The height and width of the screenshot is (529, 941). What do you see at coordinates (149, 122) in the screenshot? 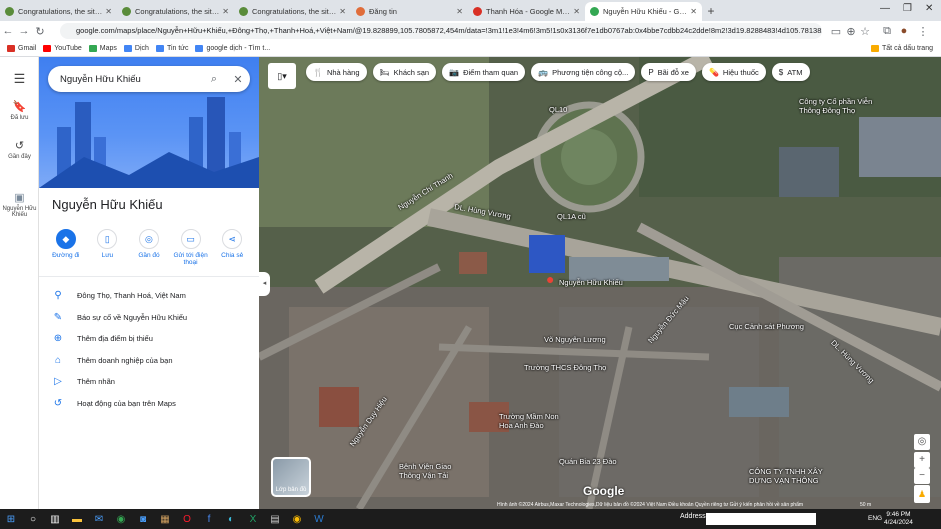
I see `place-hero-image: Nguyễn Hữu Khiếu ⌕ ✕` at bounding box center [149, 122].